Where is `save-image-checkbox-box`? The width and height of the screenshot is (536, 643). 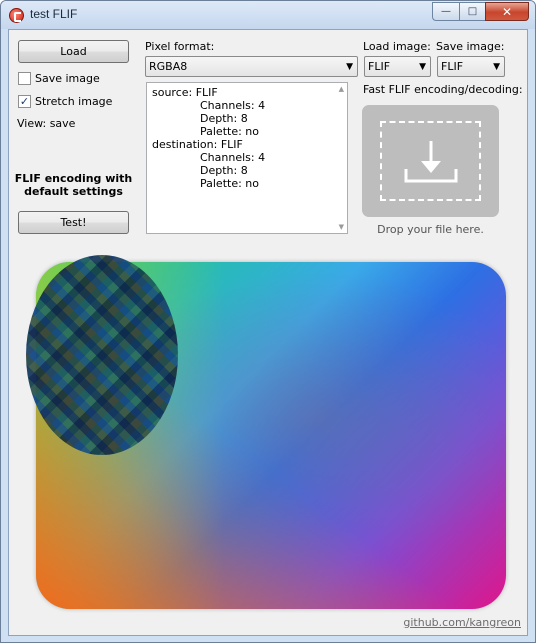 save-image-checkbox-box is located at coordinates (24, 78).